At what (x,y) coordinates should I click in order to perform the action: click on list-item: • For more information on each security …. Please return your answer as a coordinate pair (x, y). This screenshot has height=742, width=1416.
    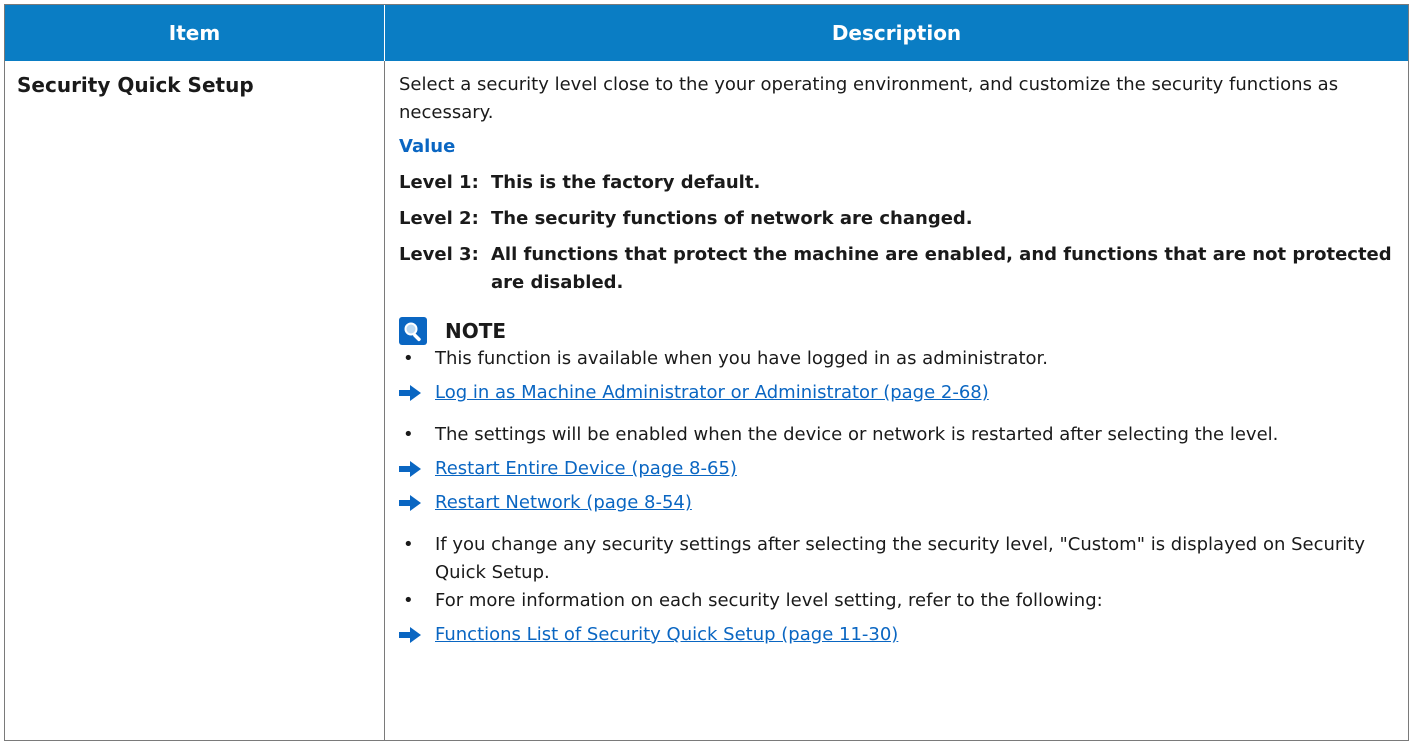
    Looking at the image, I should click on (896, 601).